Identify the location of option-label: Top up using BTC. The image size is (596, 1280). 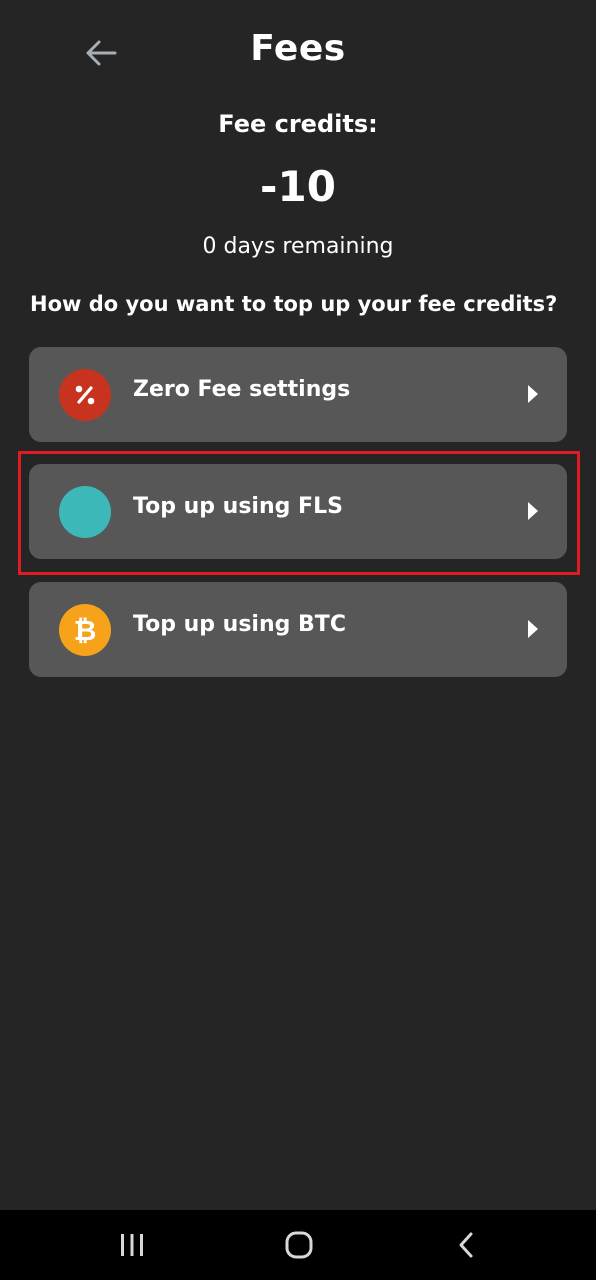
(239, 624).